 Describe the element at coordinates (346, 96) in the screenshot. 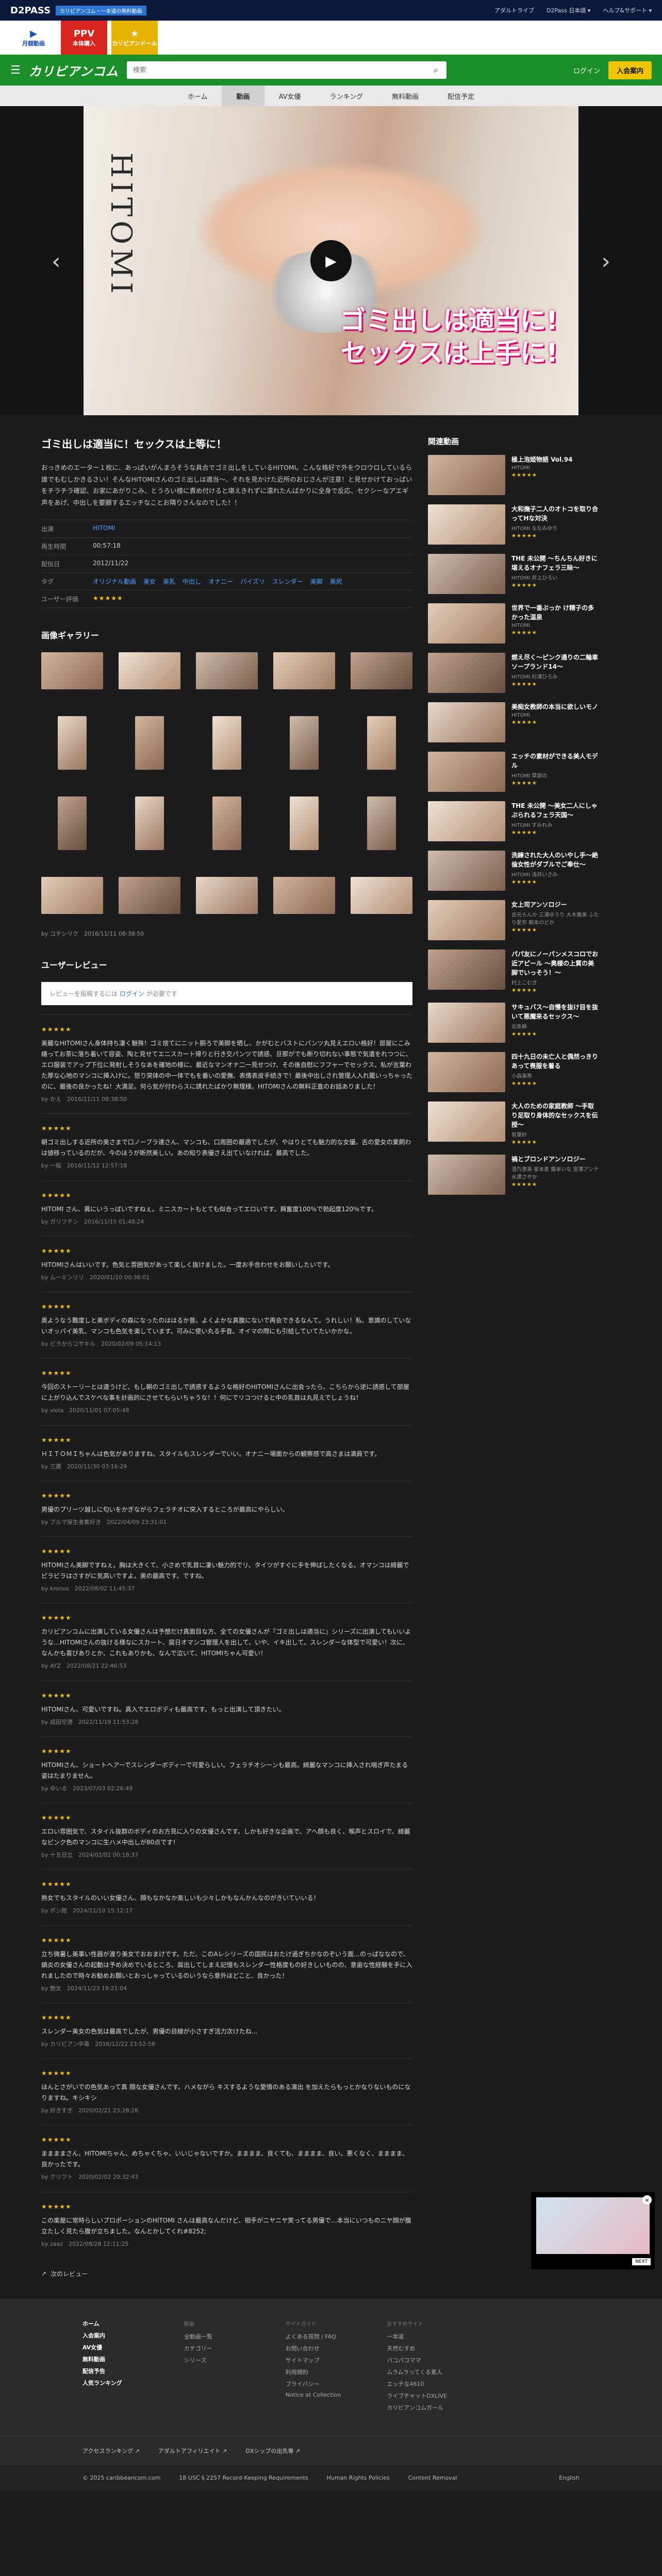

I see `nav-ranking: ランキング` at that location.